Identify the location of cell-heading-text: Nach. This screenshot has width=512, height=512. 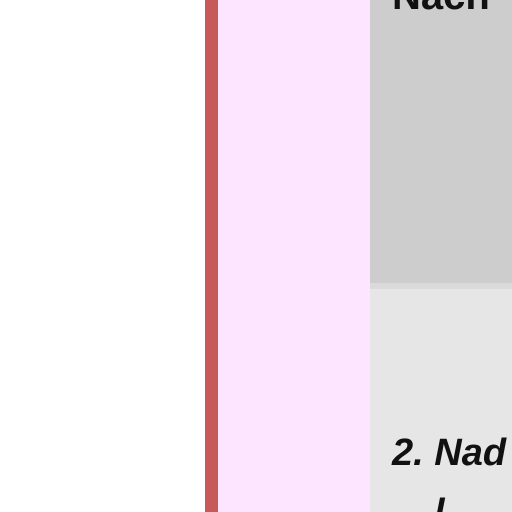
(441, 9).